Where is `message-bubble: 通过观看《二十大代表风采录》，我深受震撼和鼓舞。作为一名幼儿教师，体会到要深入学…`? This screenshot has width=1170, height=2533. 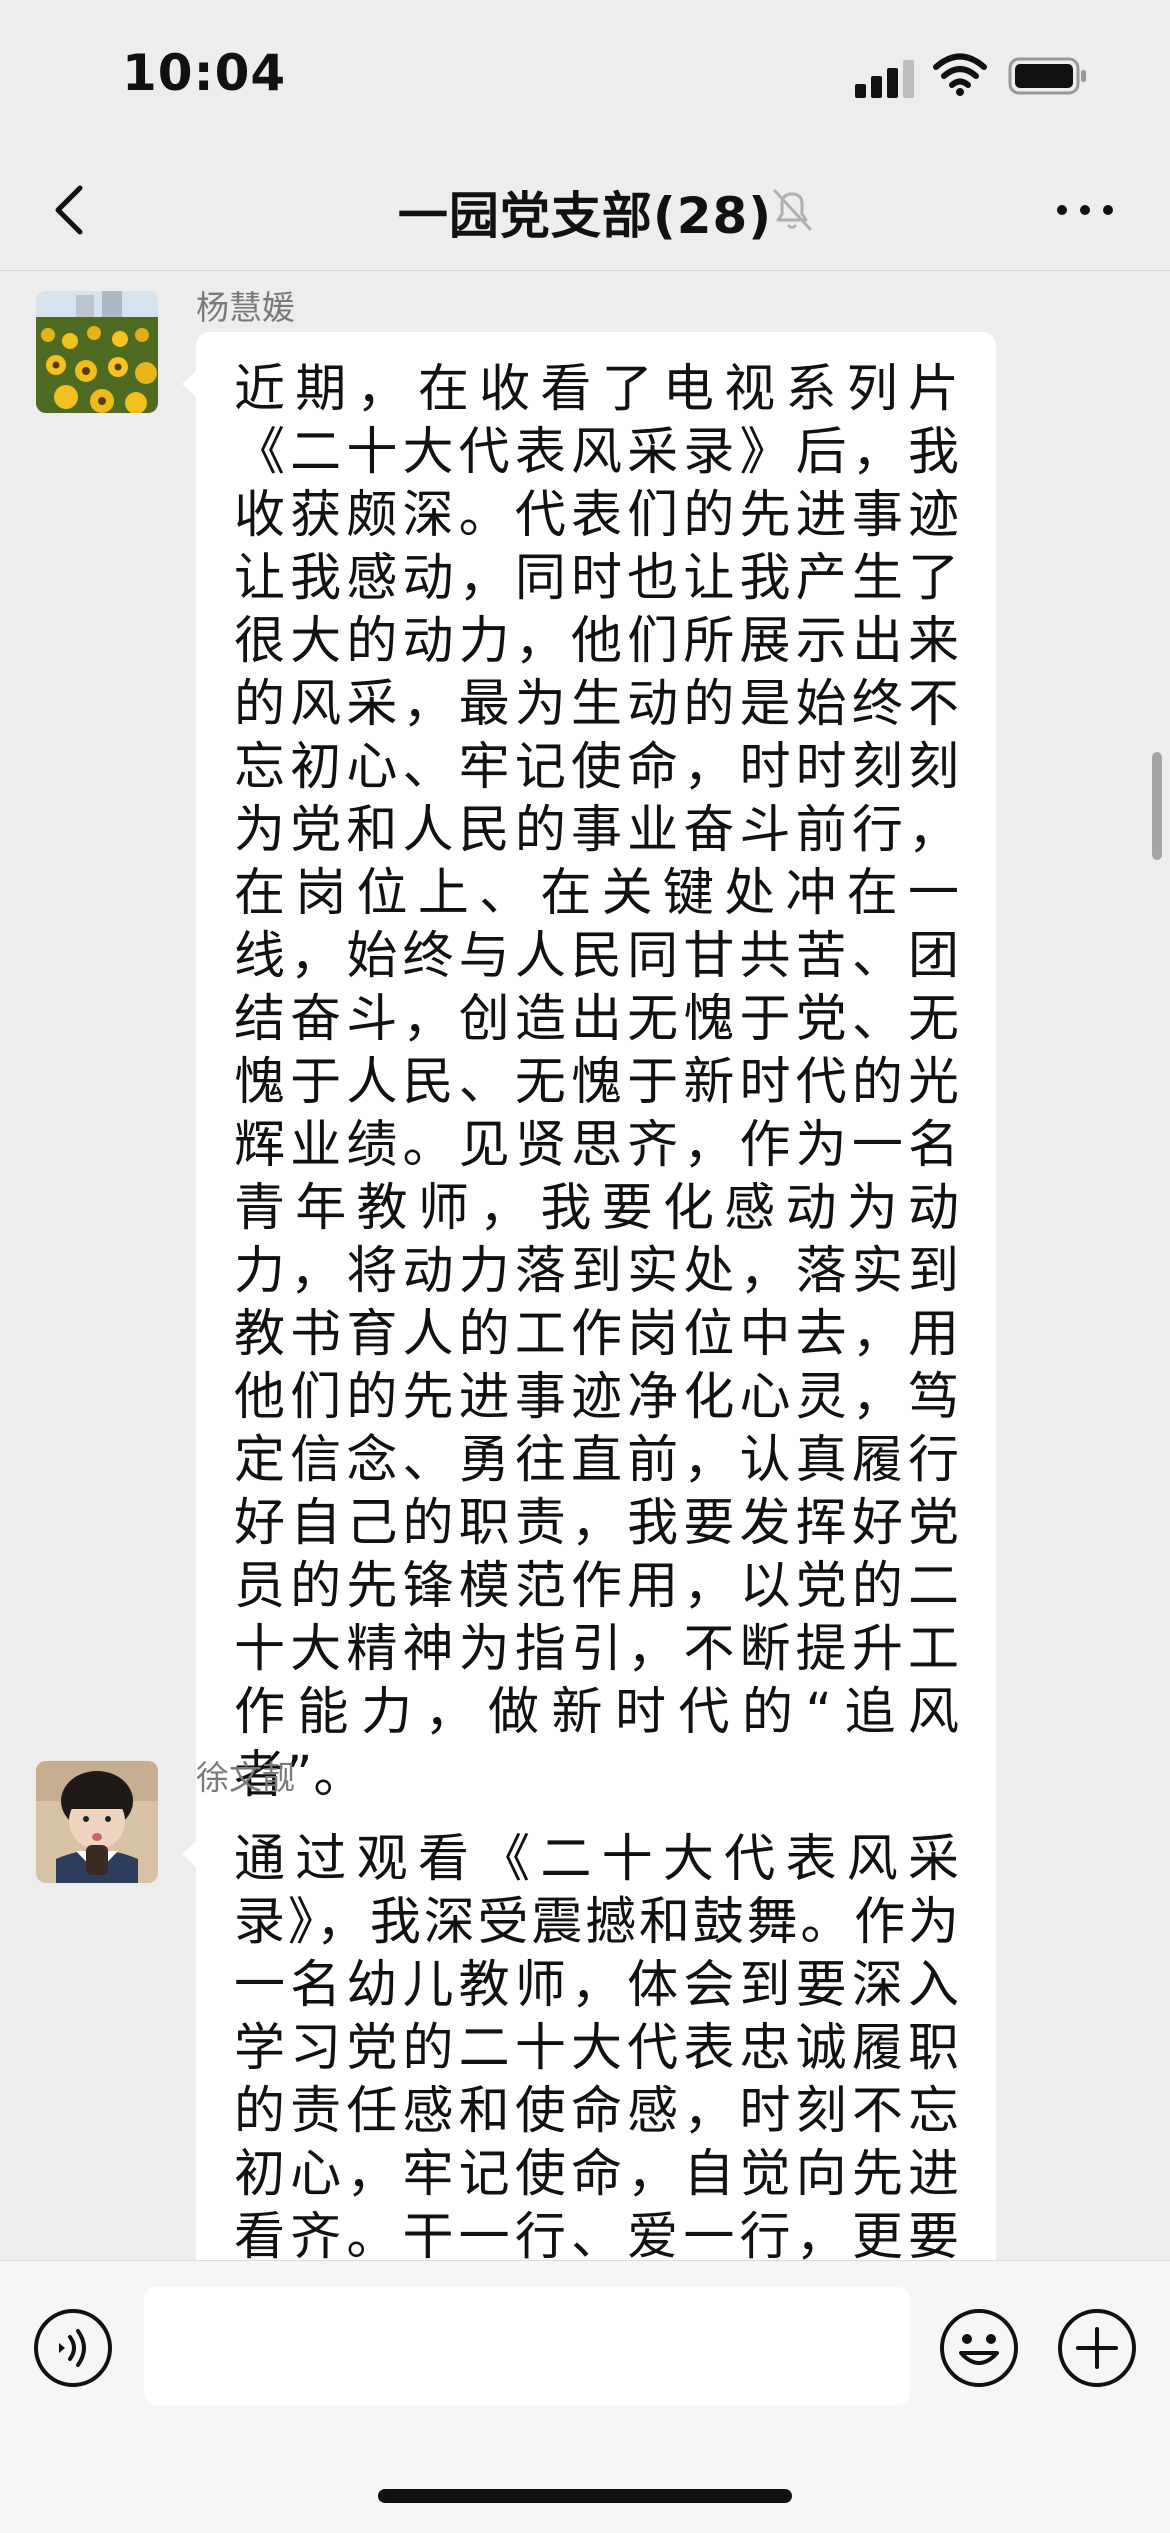
message-bubble: 通过观看《二十大代表风采录》，我深受震撼和鼓舞。作为一名幼儿教师，体会到要深入学… is located at coordinates (589, 2031).